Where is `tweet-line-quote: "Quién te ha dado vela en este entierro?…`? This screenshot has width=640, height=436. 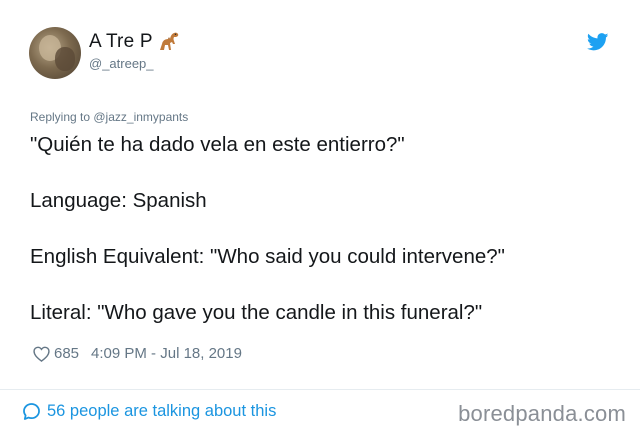 tweet-line-quote: "Quién te ha dado vela en este entierro?… is located at coordinates (217, 144).